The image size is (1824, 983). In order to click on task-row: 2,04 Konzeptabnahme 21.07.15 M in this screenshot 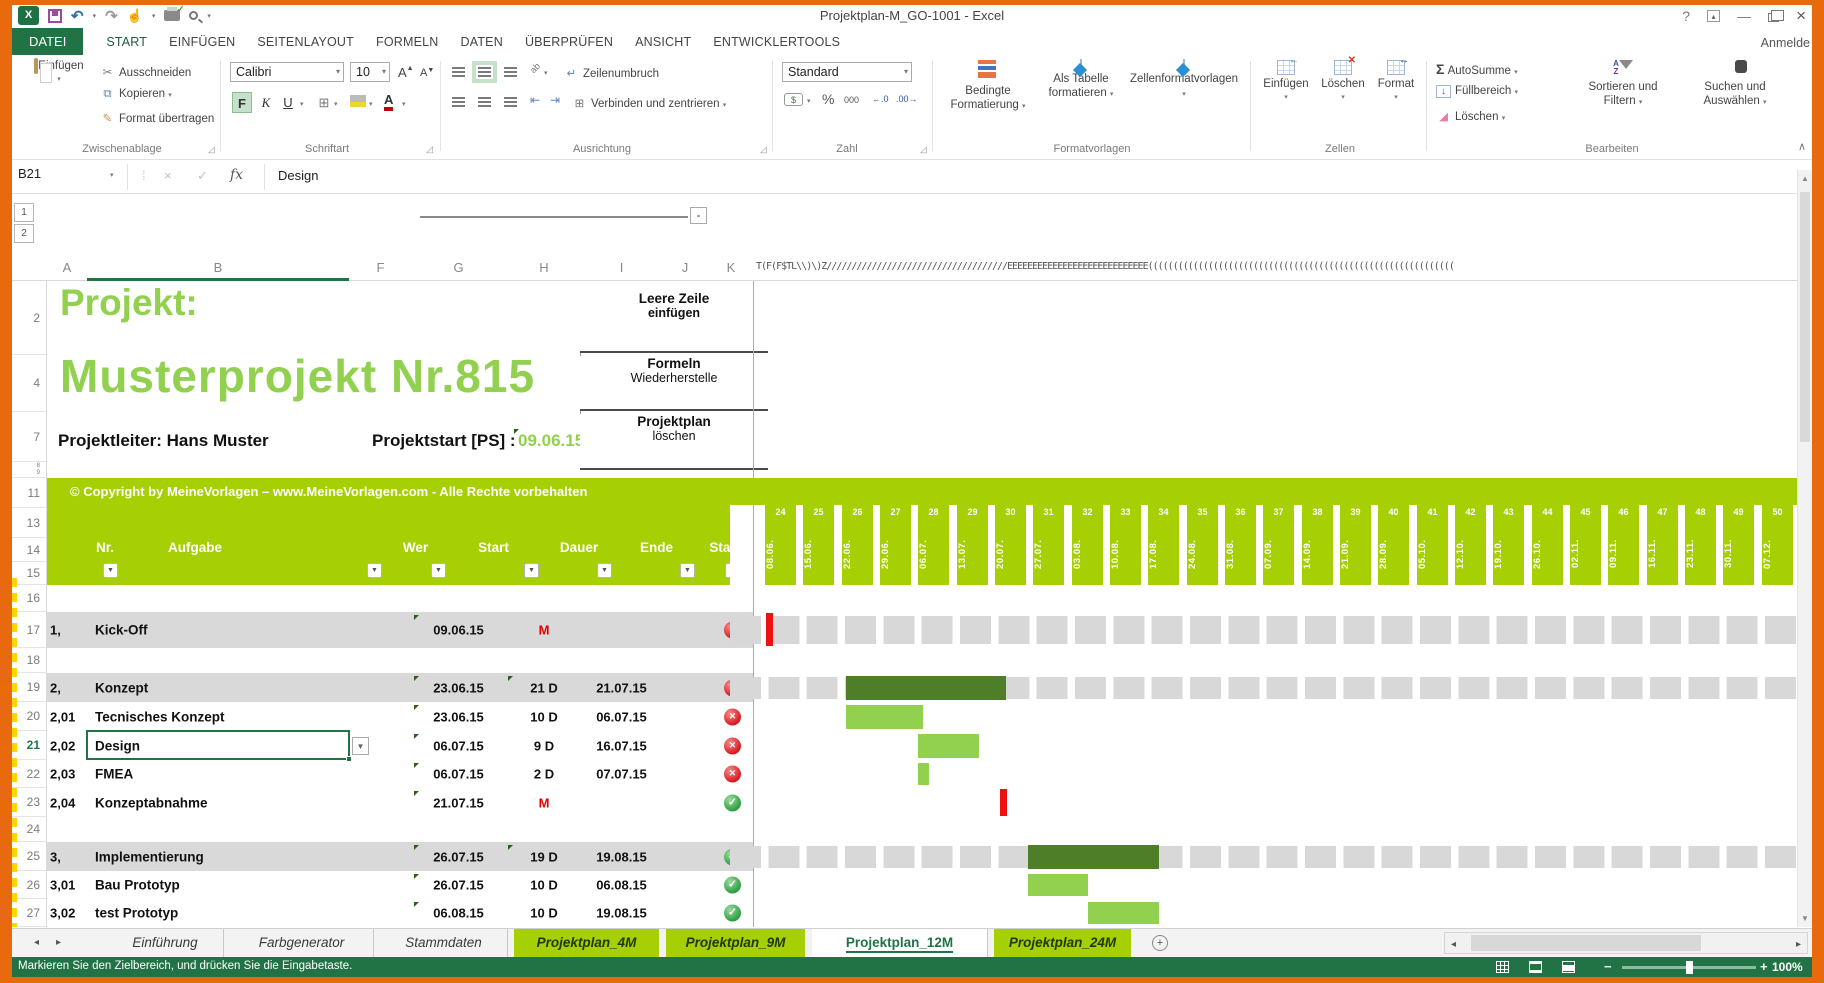, I will do `click(905, 802)`.